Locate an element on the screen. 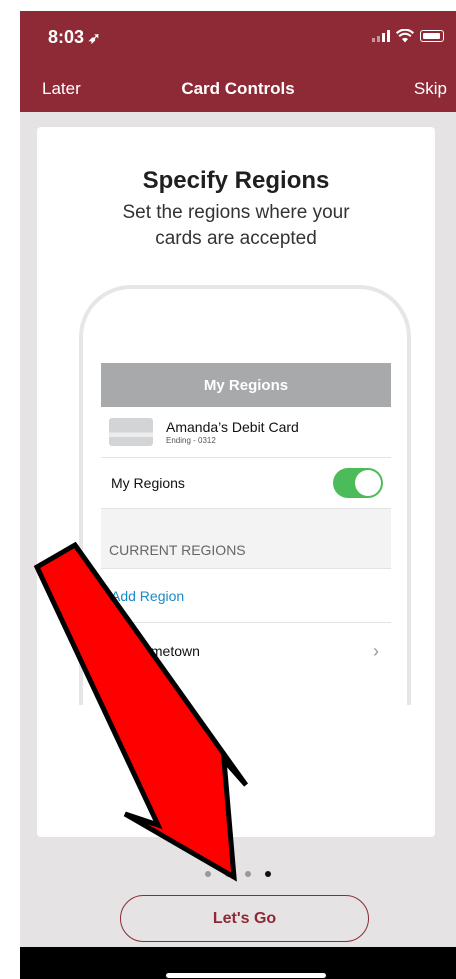  mockup-header: My Regions is located at coordinates (246, 385).